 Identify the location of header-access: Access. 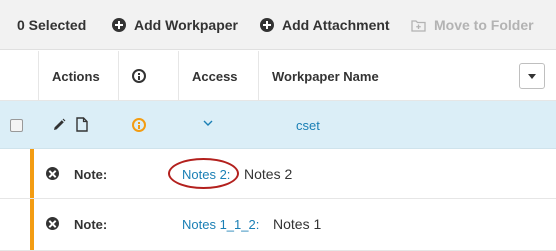
(215, 76).